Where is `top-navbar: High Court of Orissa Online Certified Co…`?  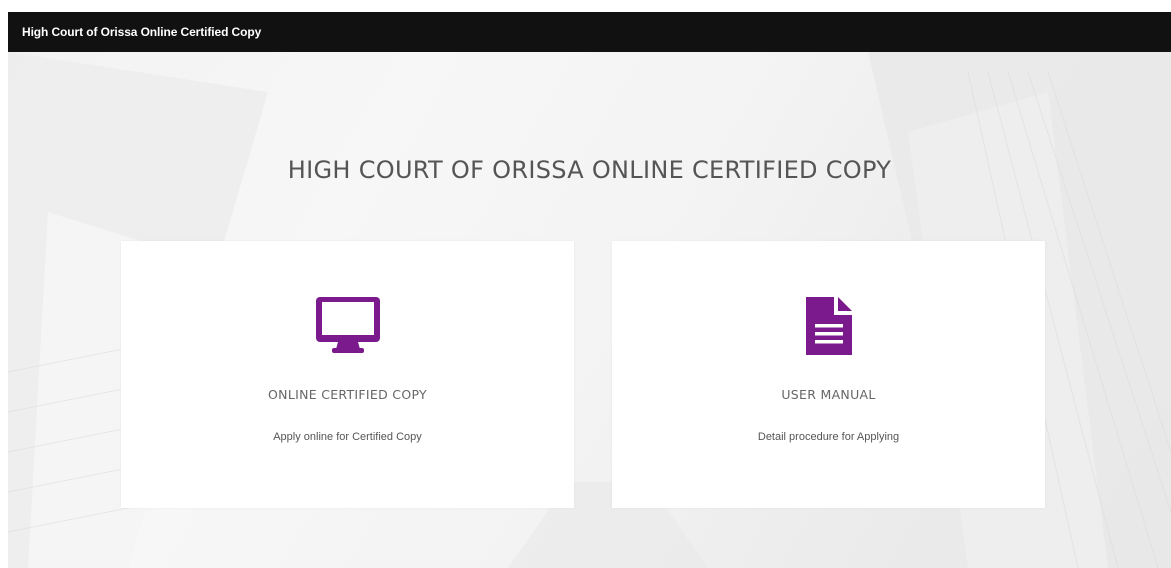
top-navbar: High Court of Orissa Online Certified Co… is located at coordinates (589, 32).